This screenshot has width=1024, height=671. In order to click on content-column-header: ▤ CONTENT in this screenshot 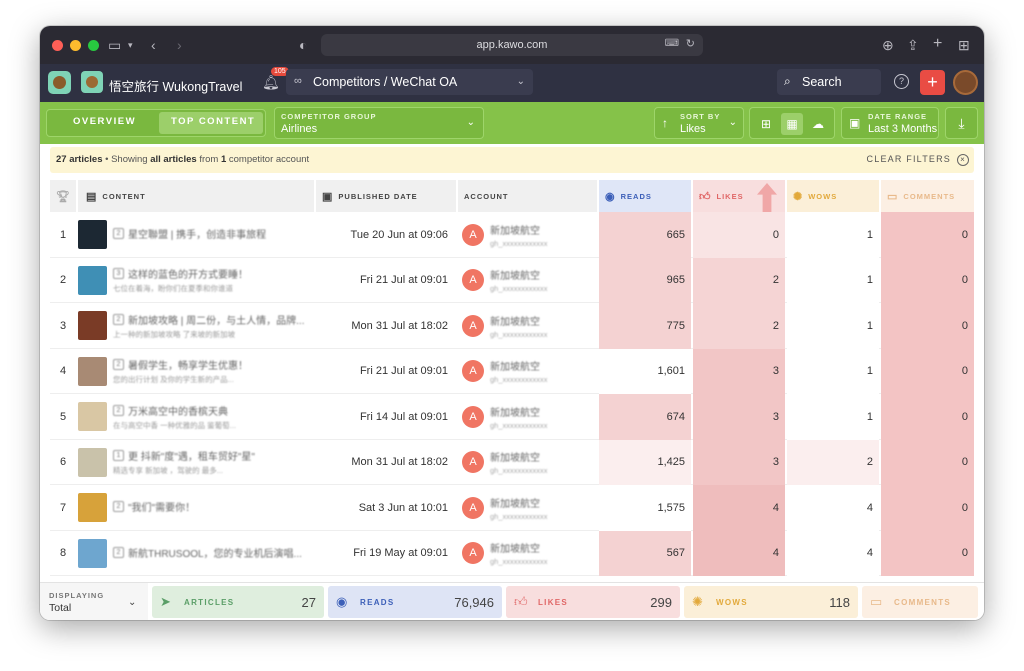, I will do `click(196, 196)`.